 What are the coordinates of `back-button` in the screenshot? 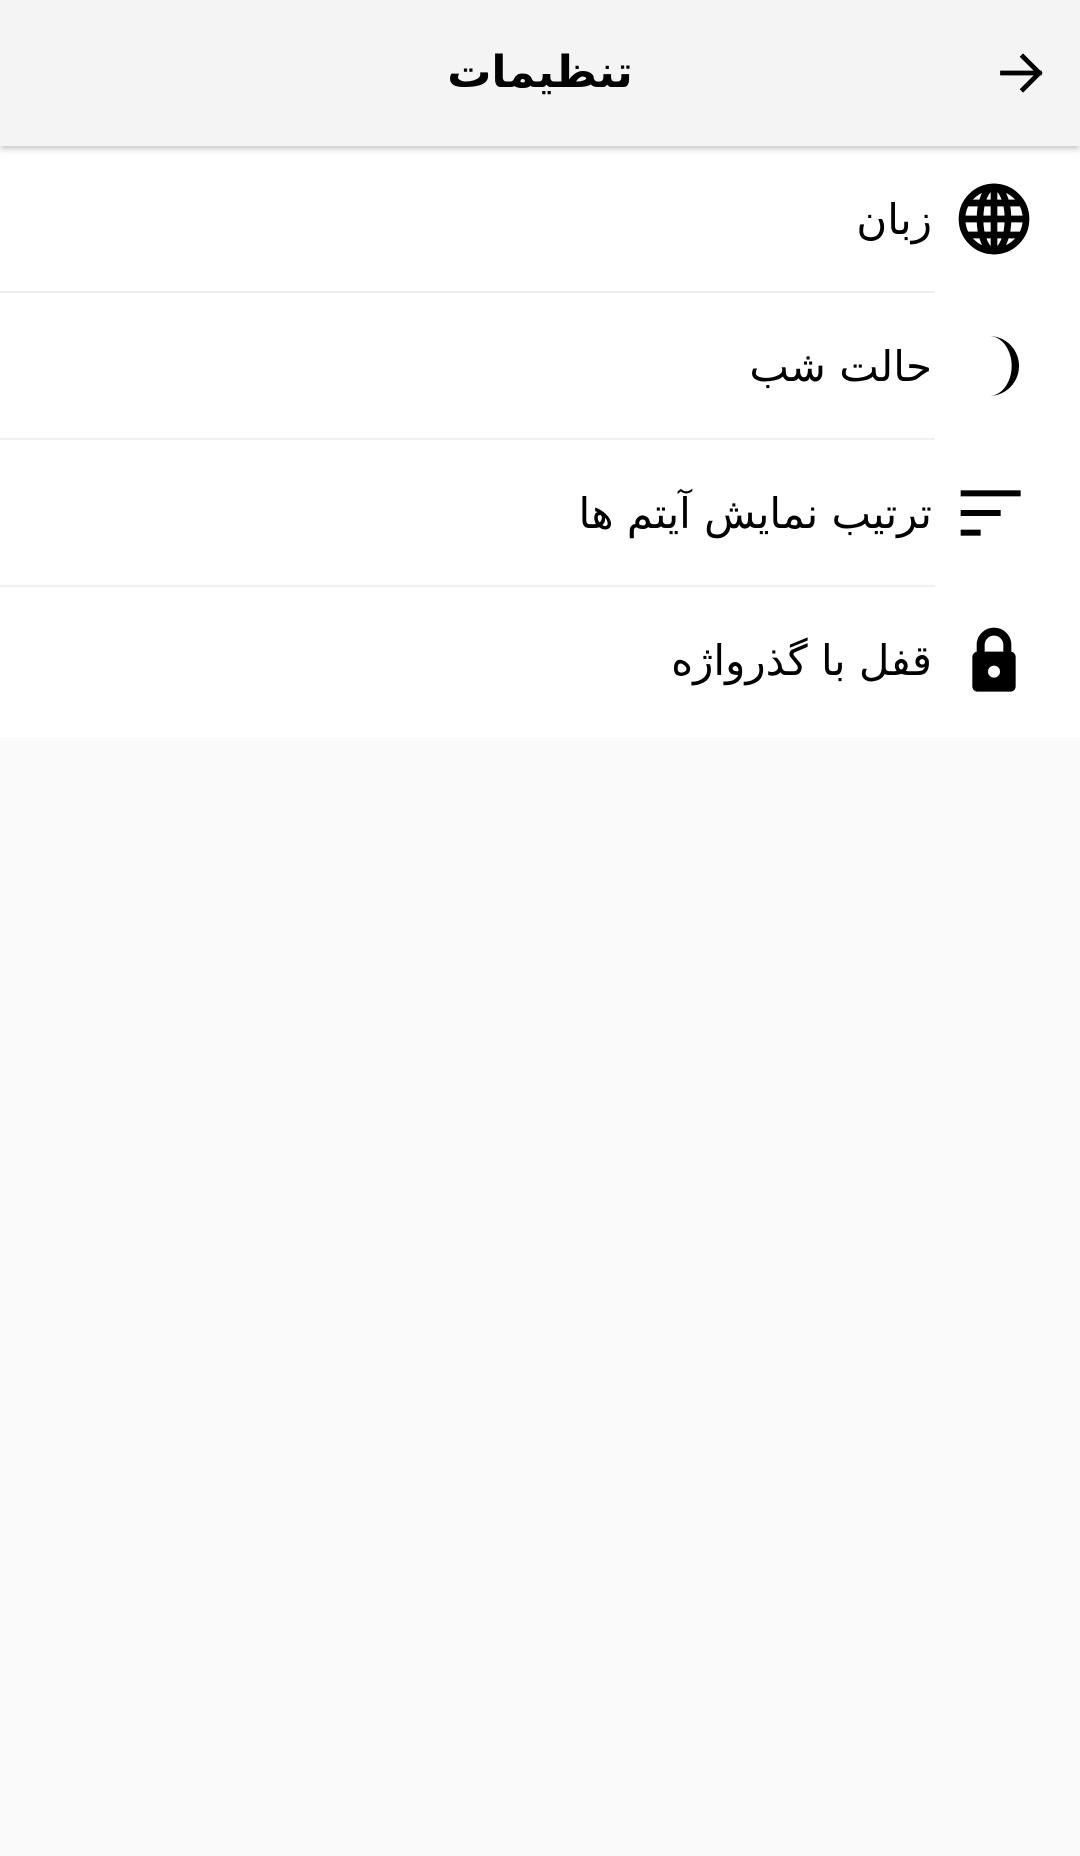 It's located at (1022, 73).